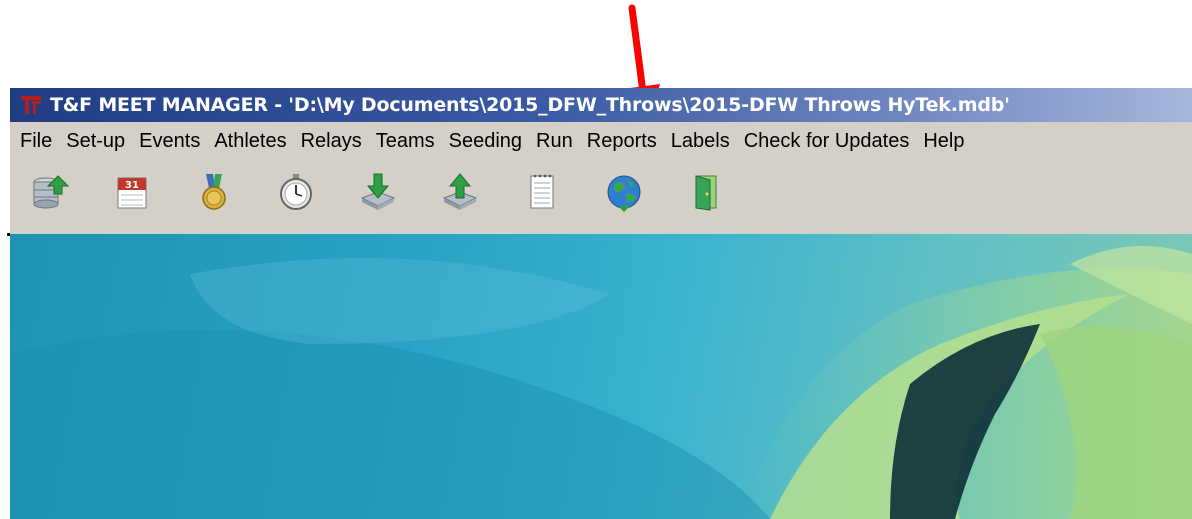 Image resolution: width=1192 pixels, height=519 pixels. What do you see at coordinates (174, 141) in the screenshot?
I see `menu-events: Events` at bounding box center [174, 141].